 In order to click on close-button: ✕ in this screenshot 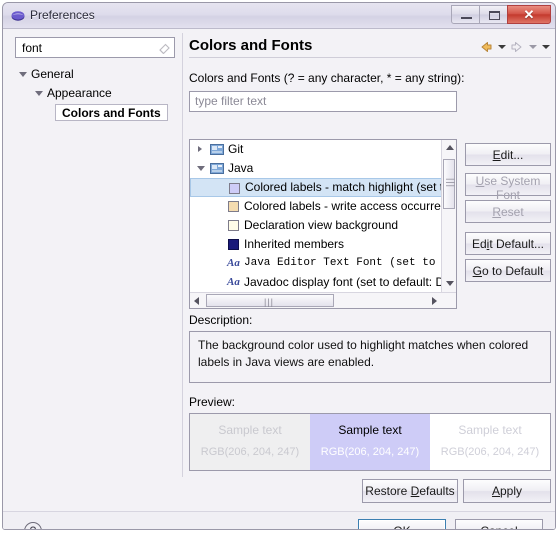, I will do `click(529, 14)`.